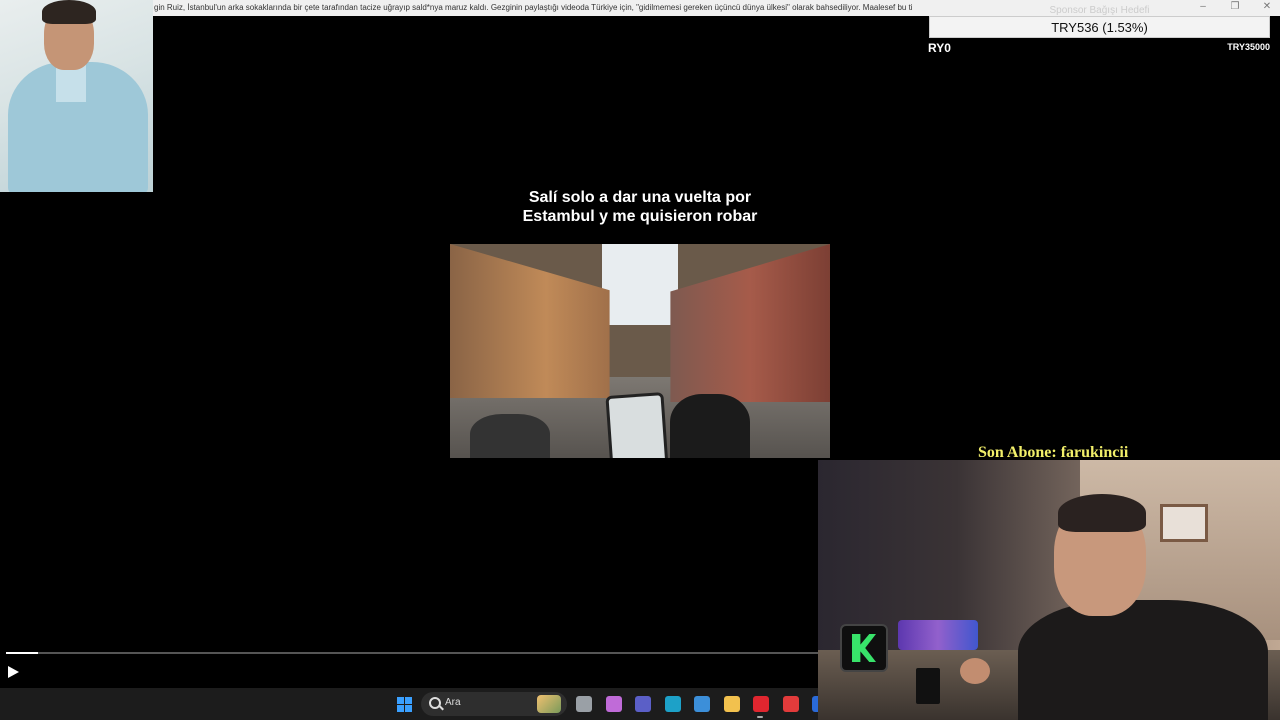 The height and width of the screenshot is (720, 1280). What do you see at coordinates (69, 12) in the screenshot?
I see `guest-hair` at bounding box center [69, 12].